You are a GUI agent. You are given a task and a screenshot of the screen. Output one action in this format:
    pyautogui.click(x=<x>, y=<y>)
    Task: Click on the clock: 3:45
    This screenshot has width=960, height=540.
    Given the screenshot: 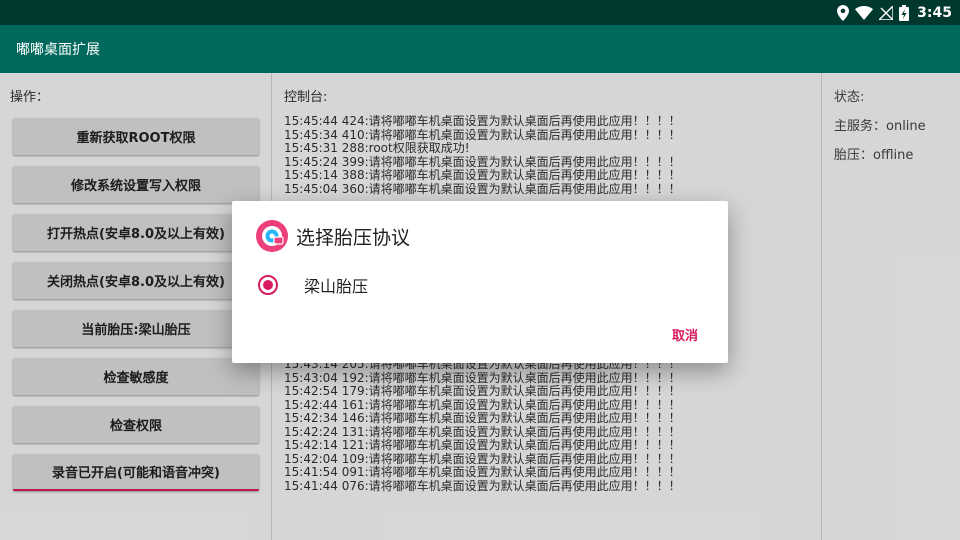 What is the action you would take?
    pyautogui.click(x=934, y=13)
    